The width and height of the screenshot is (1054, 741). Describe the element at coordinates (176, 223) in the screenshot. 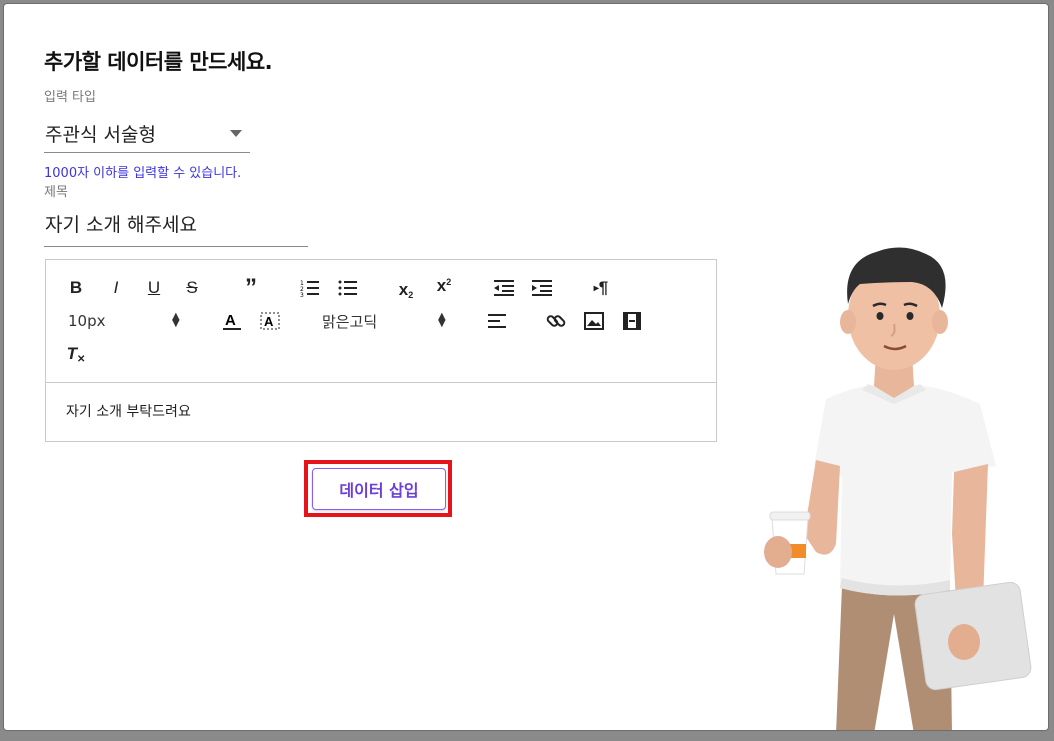

I see `title-input` at that location.